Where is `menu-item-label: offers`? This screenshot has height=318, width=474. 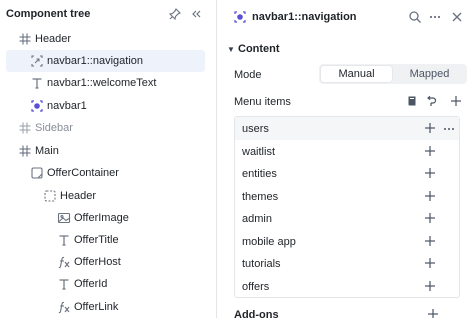 menu-item-label: offers is located at coordinates (256, 286).